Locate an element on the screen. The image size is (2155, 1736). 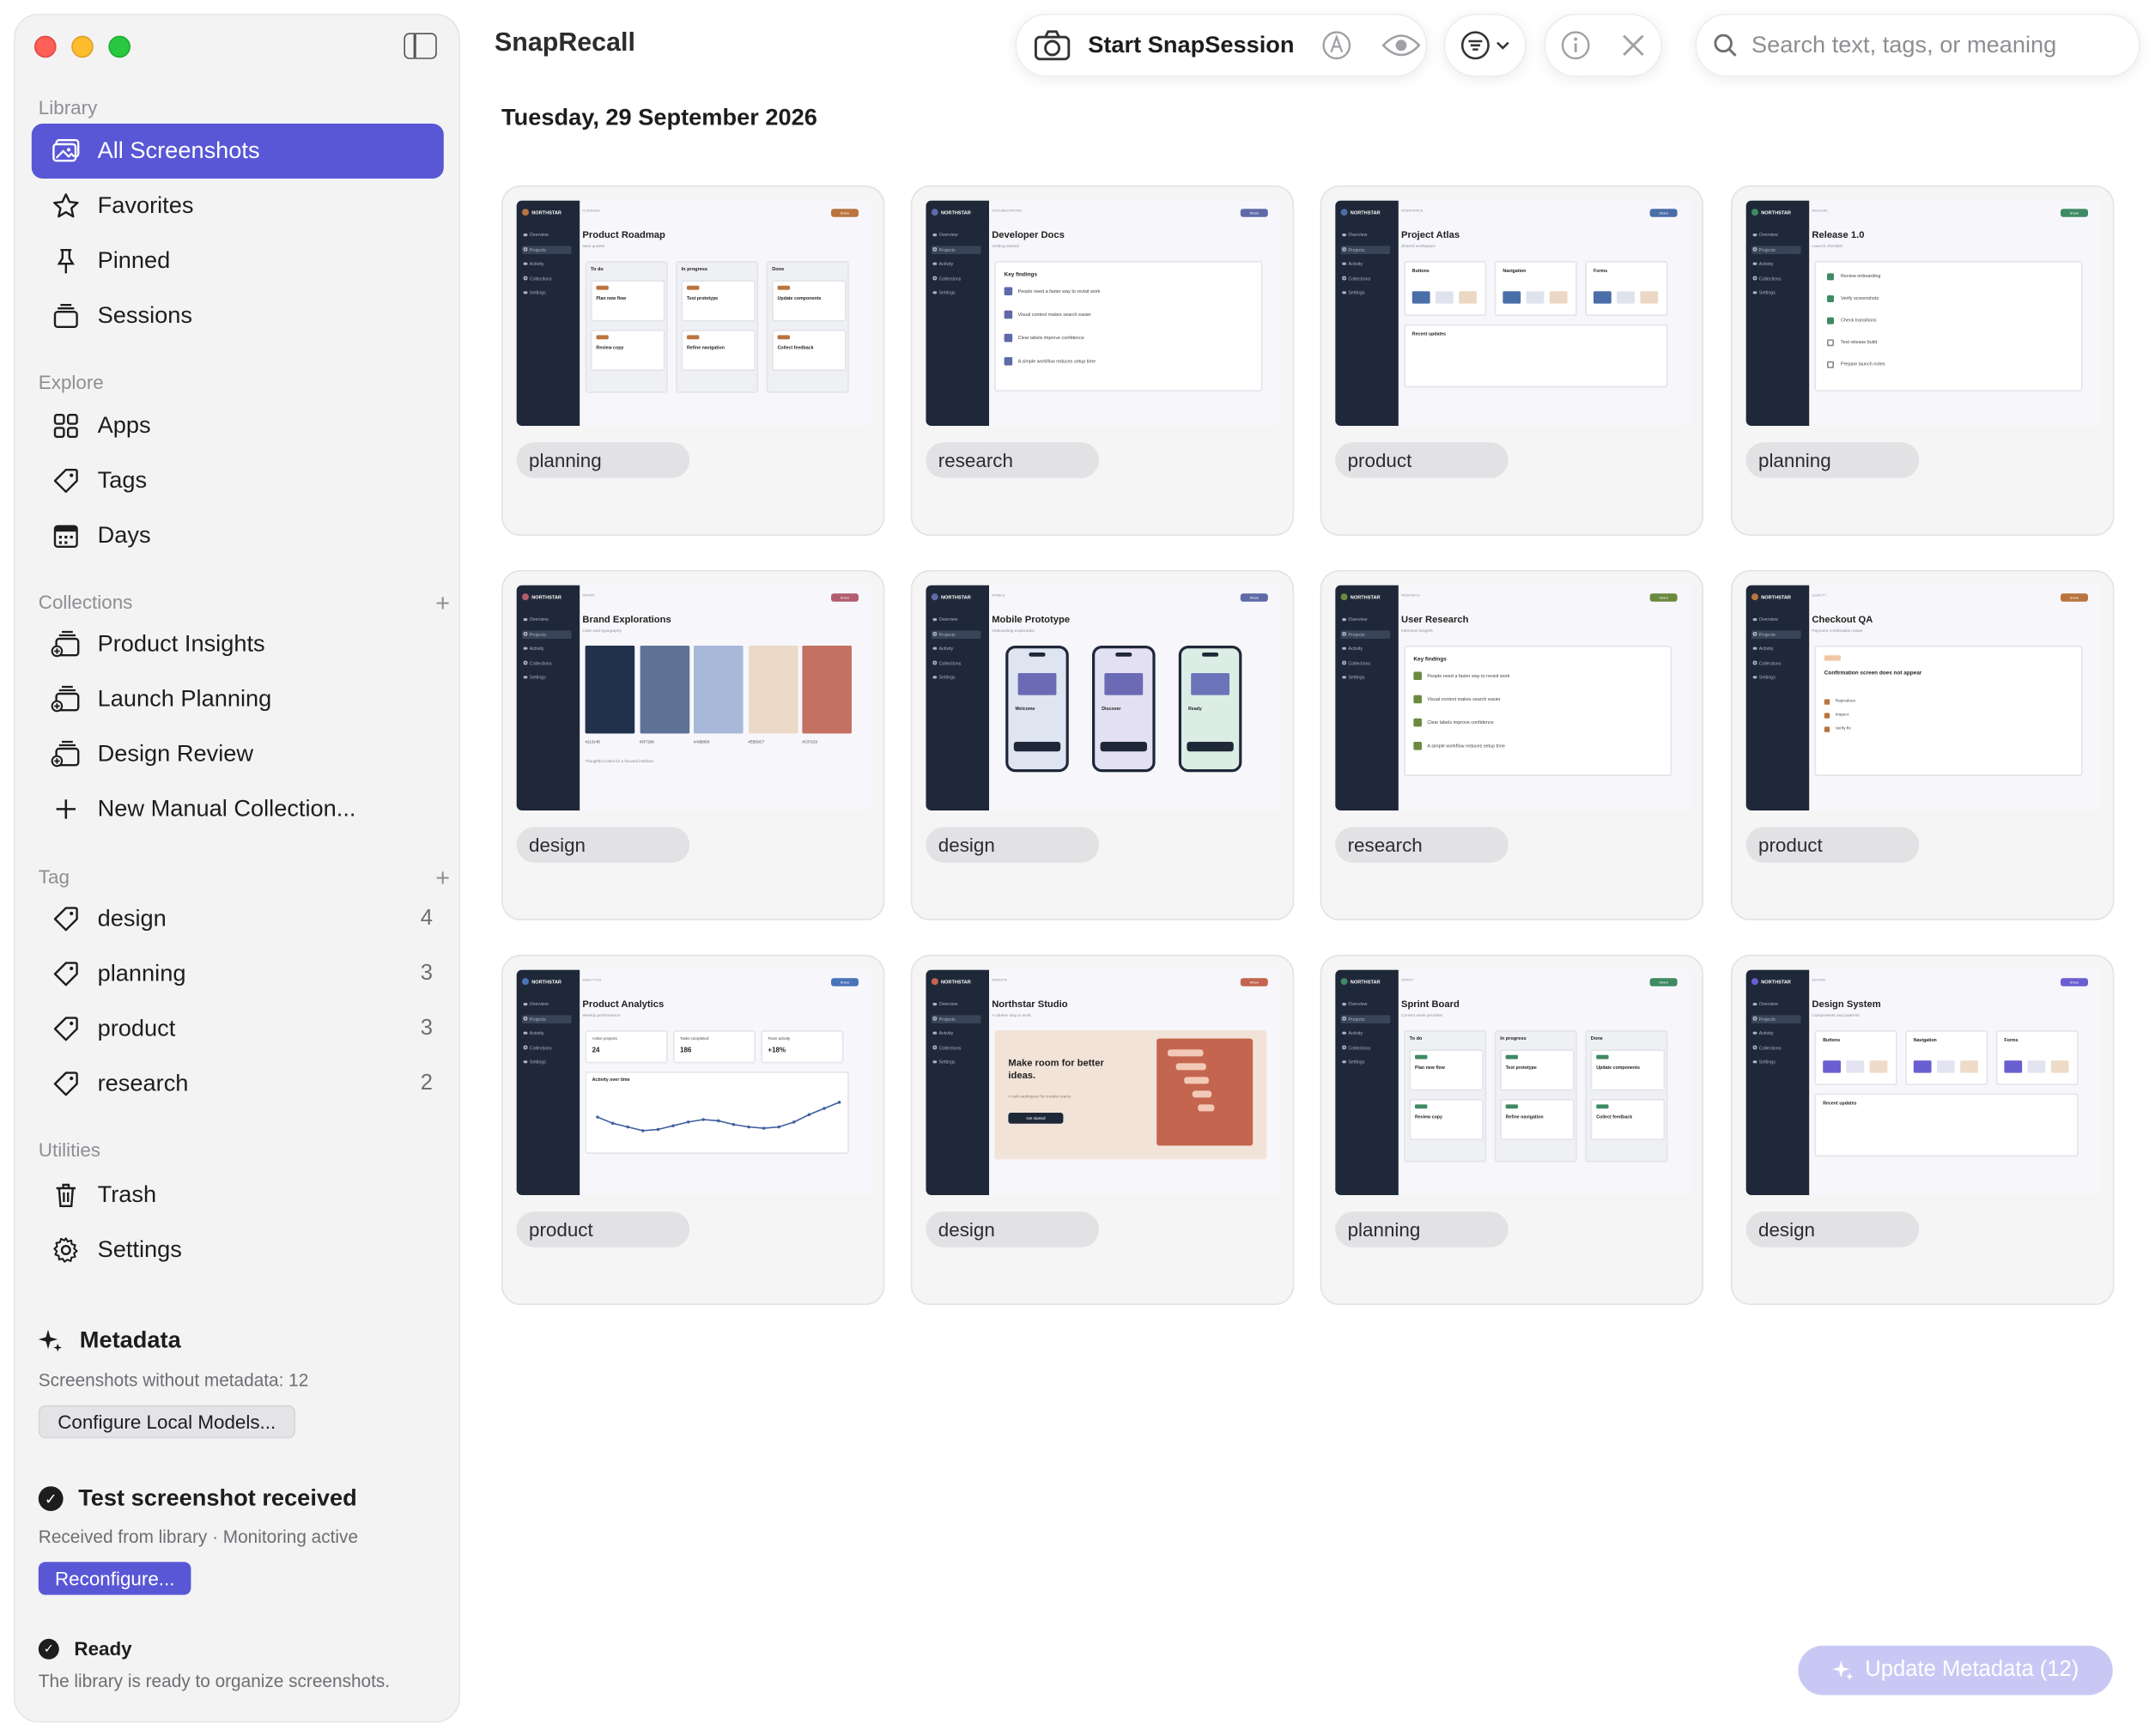
search-icon is located at coordinates (1725, 45).